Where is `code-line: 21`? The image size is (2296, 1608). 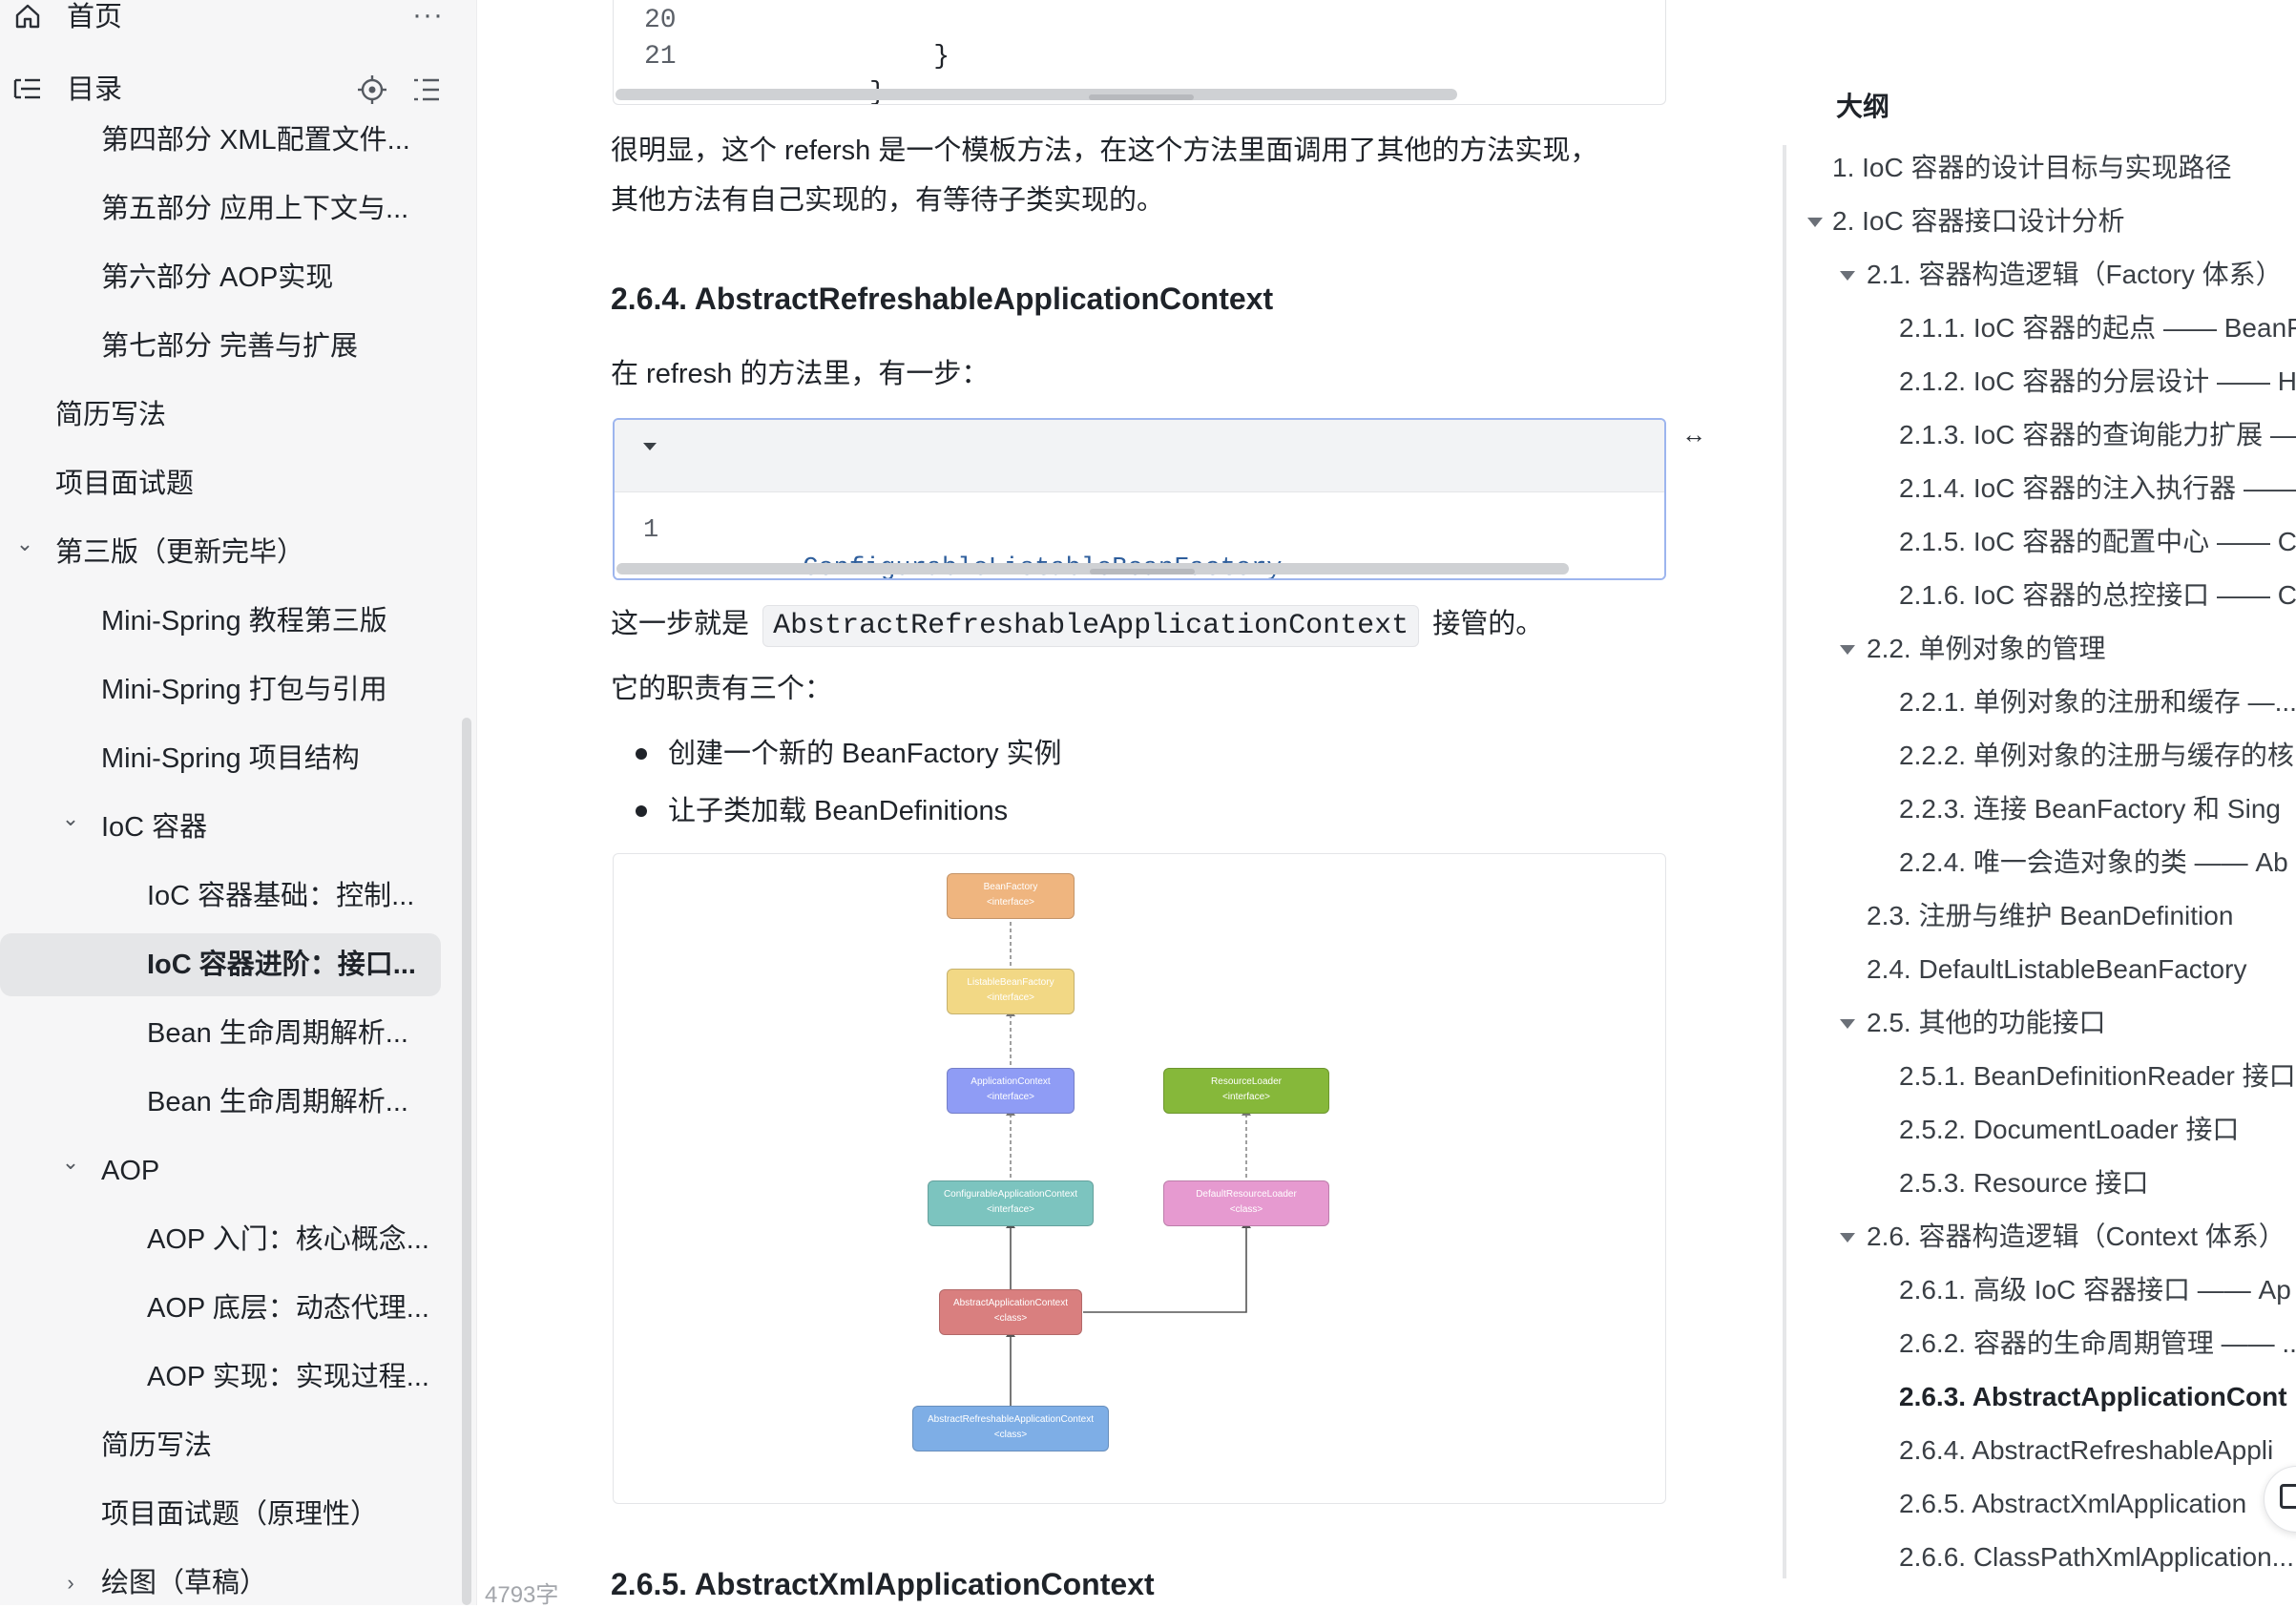
code-line: 21 is located at coordinates (660, 57).